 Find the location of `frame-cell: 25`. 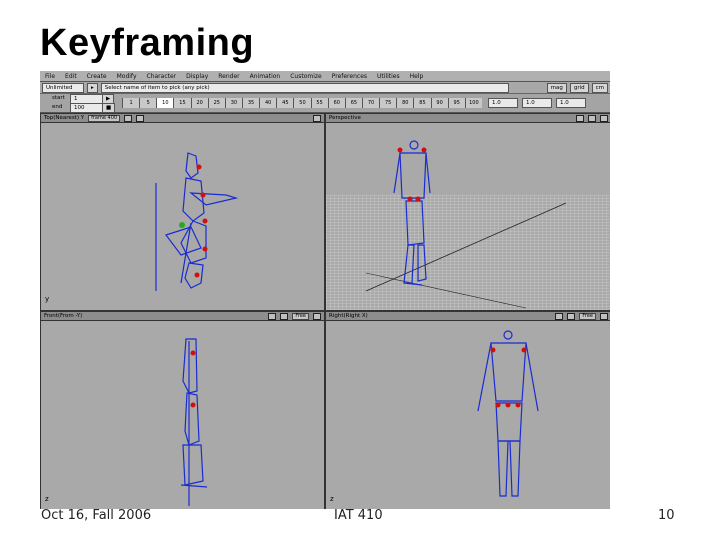

frame-cell: 25 is located at coordinates (216, 103).